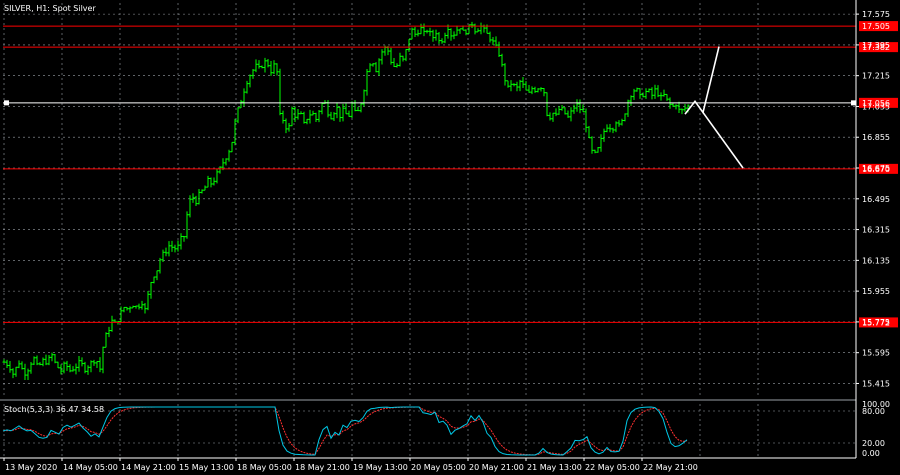 The height and width of the screenshot is (475, 900). Describe the element at coordinates (876, 291) in the screenshot. I see `y-tick-label: 15.955` at that location.